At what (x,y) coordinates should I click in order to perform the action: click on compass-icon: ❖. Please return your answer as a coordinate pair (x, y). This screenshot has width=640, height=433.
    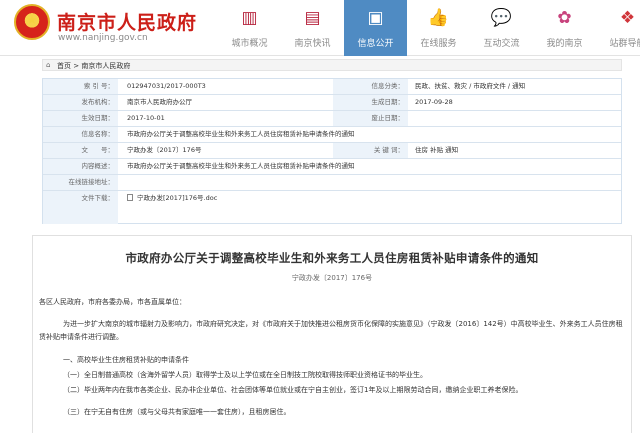
    Looking at the image, I should click on (627, 18).